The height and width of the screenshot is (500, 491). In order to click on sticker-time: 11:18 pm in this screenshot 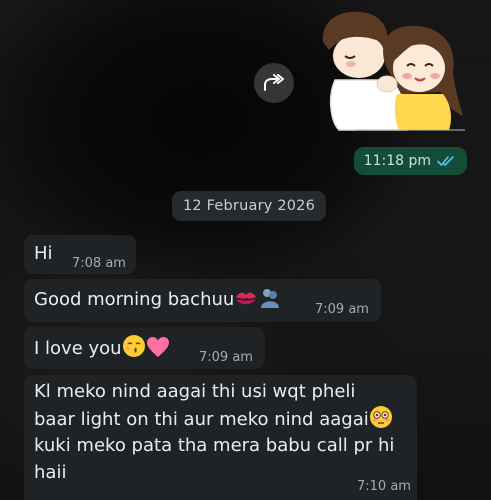, I will do `click(397, 161)`.